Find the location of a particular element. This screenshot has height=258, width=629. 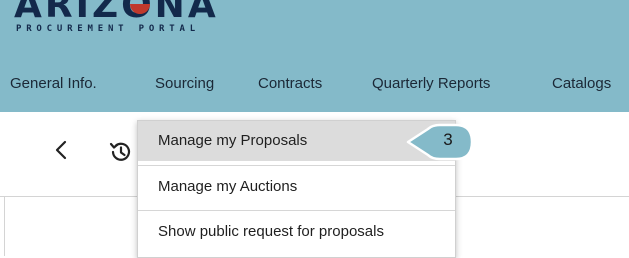

nav-sourcing: Sourcing is located at coordinates (184, 83).